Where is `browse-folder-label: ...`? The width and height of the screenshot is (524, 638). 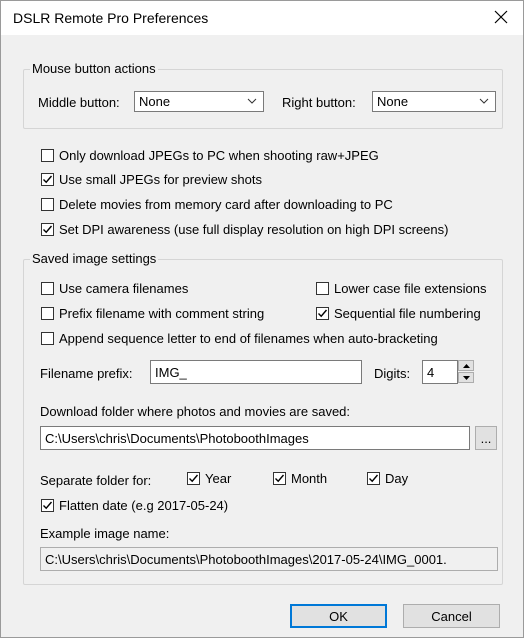
browse-folder-label: ... is located at coordinates (486, 438).